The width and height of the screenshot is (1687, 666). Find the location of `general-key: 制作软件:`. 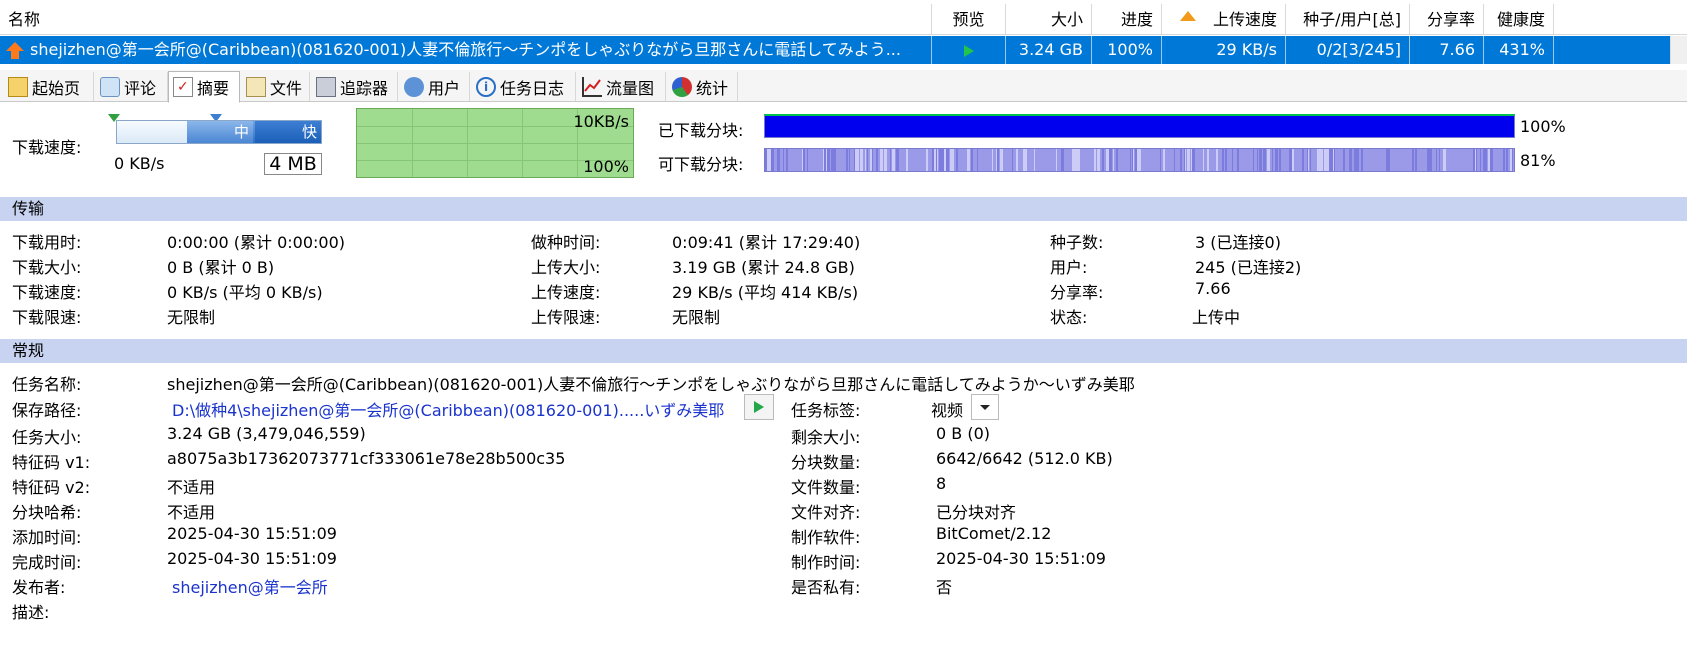

general-key: 制作软件: is located at coordinates (826, 537).